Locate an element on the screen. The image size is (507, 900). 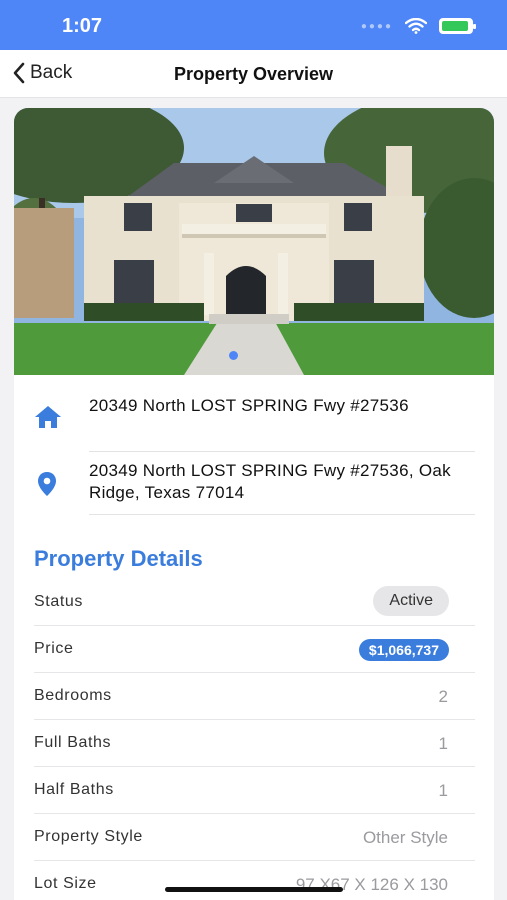
detail-label: Property Style is located at coordinates (88, 836).